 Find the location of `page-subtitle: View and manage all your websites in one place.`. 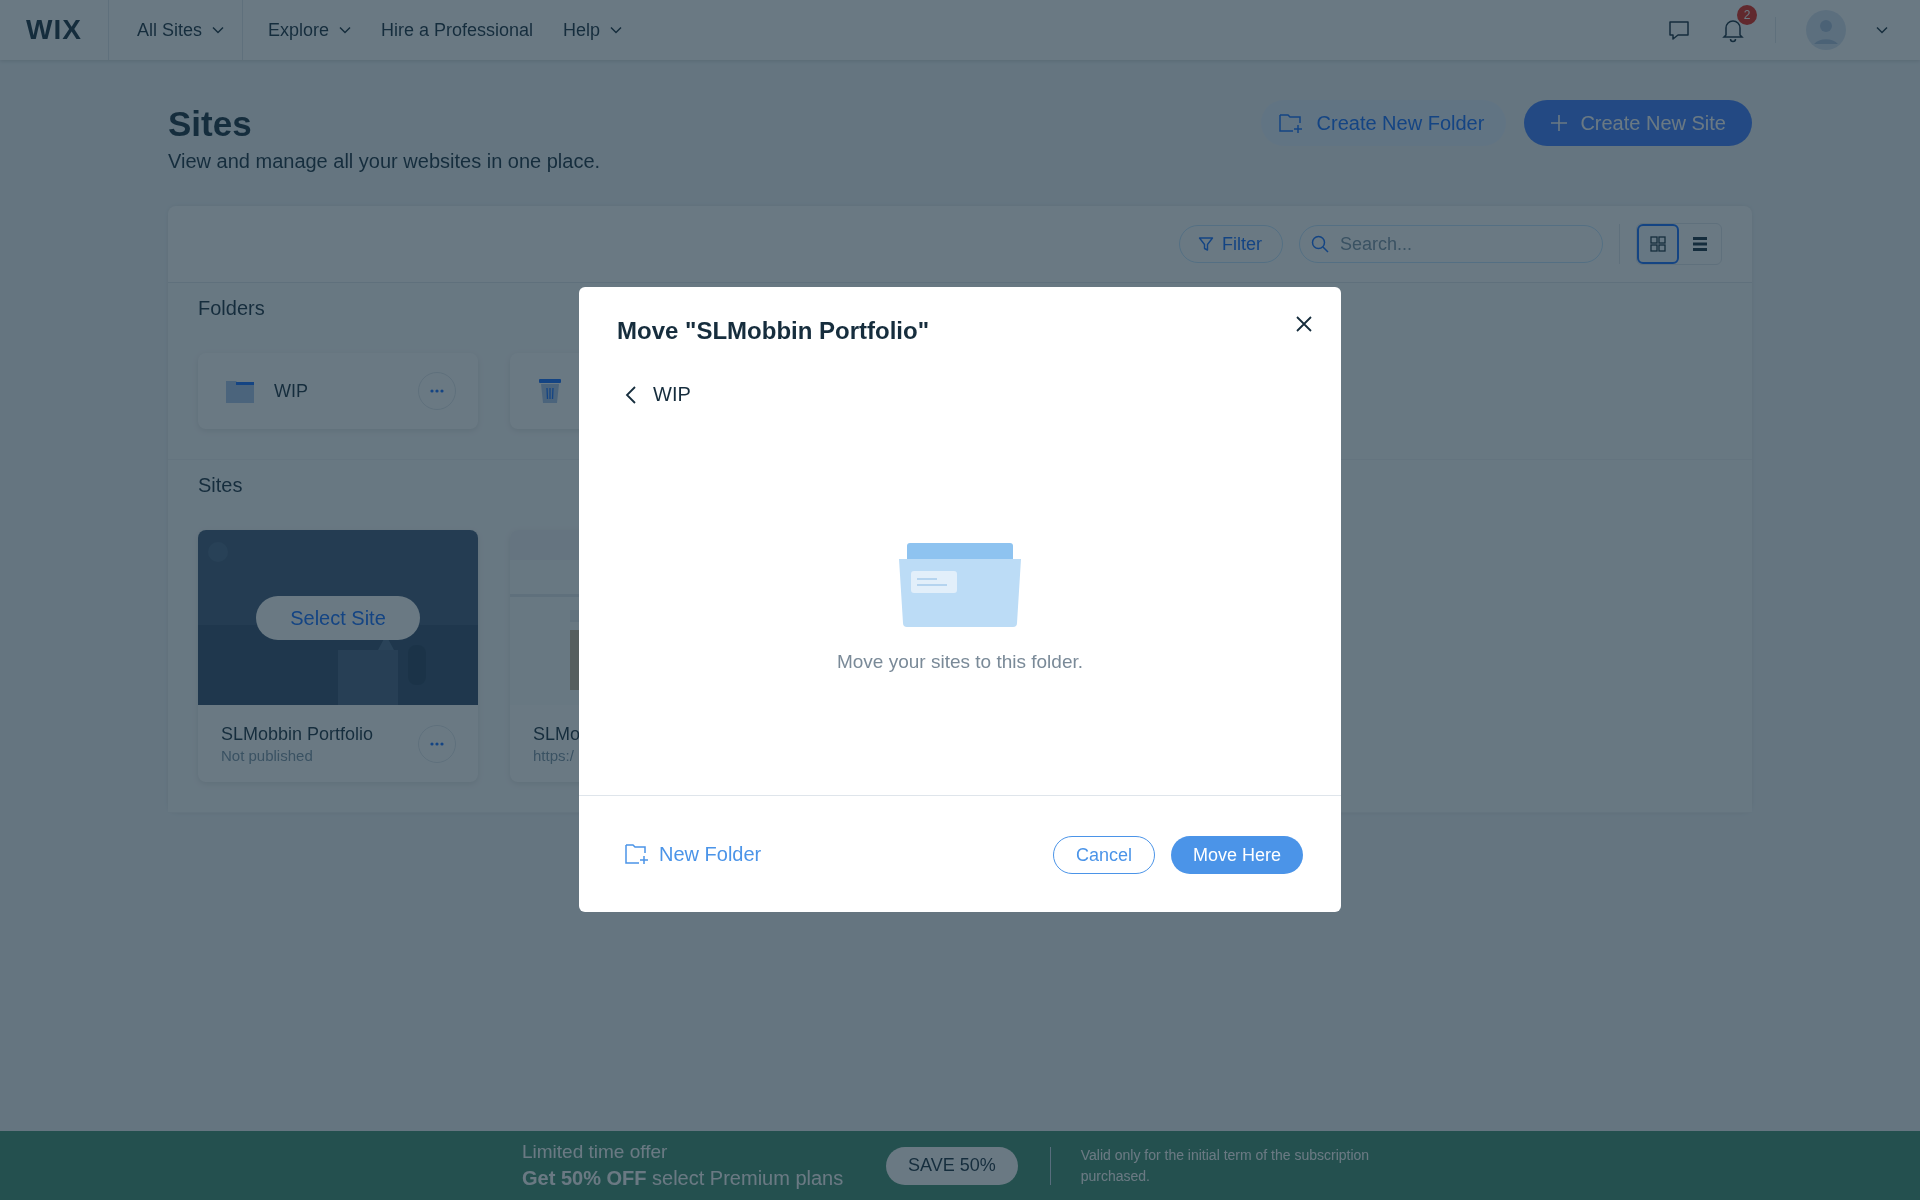

page-subtitle: View and manage all your websites in one place. is located at coordinates (384, 161).